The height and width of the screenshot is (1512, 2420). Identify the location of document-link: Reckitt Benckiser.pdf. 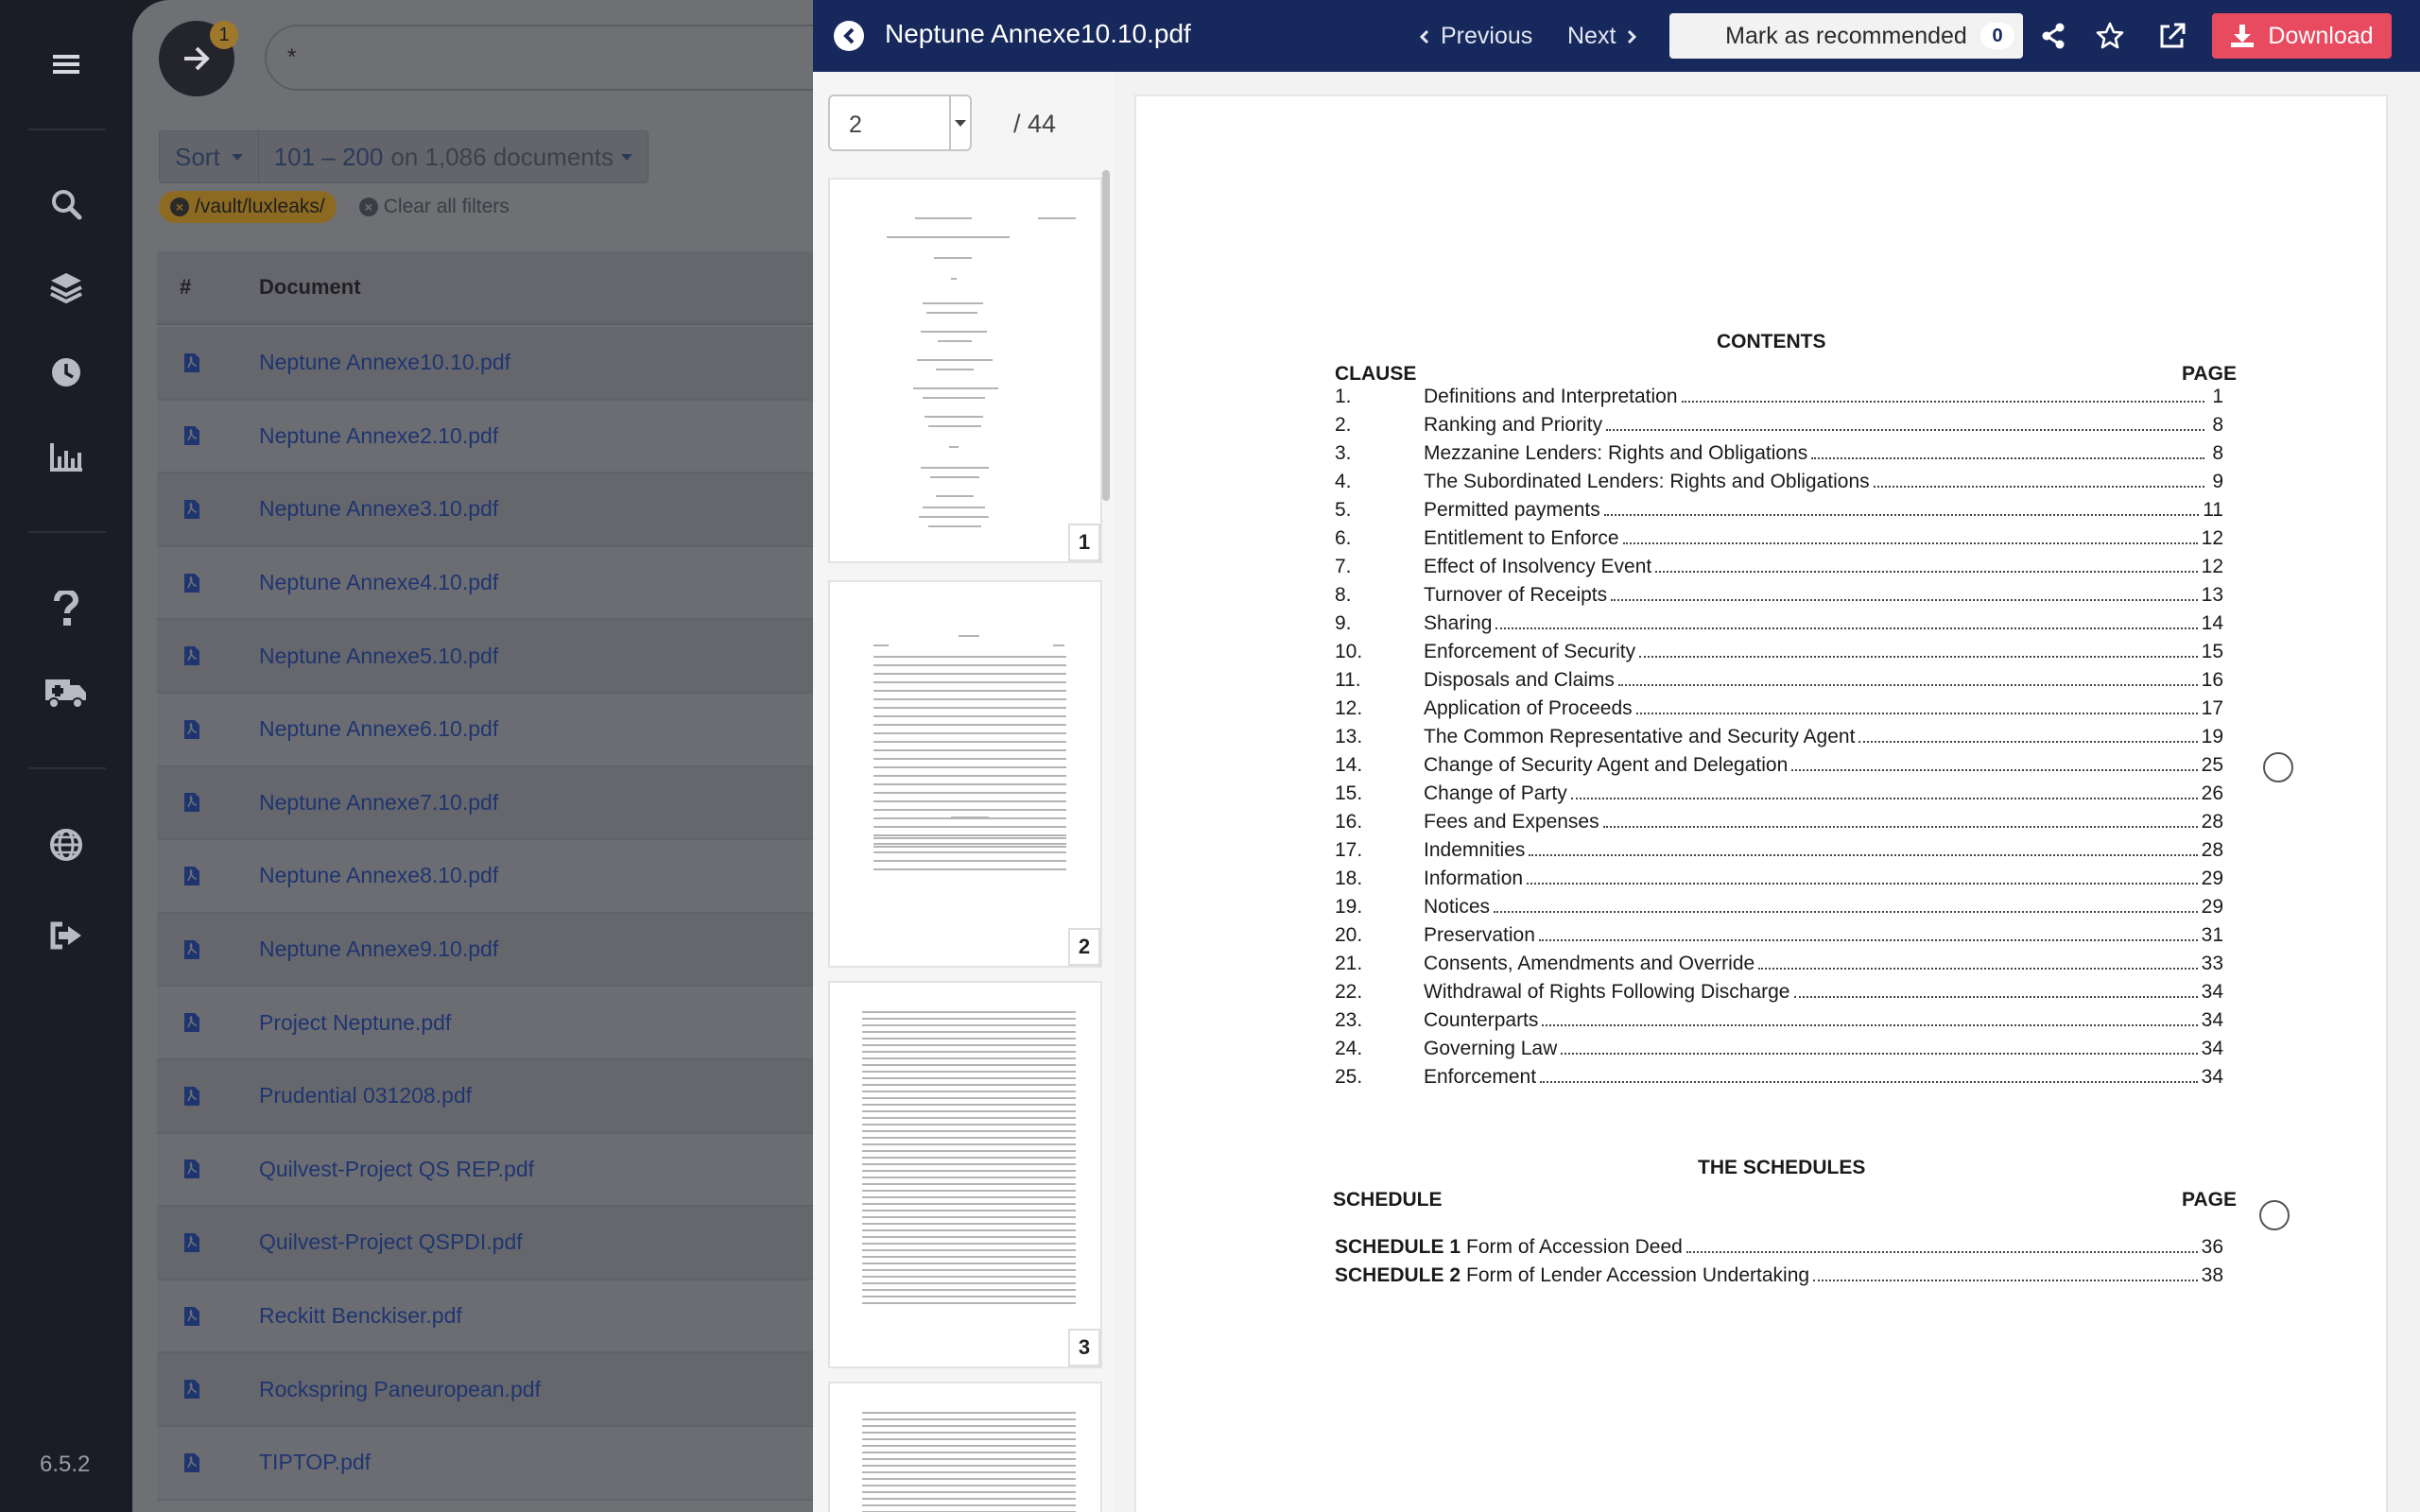
(360, 1316).